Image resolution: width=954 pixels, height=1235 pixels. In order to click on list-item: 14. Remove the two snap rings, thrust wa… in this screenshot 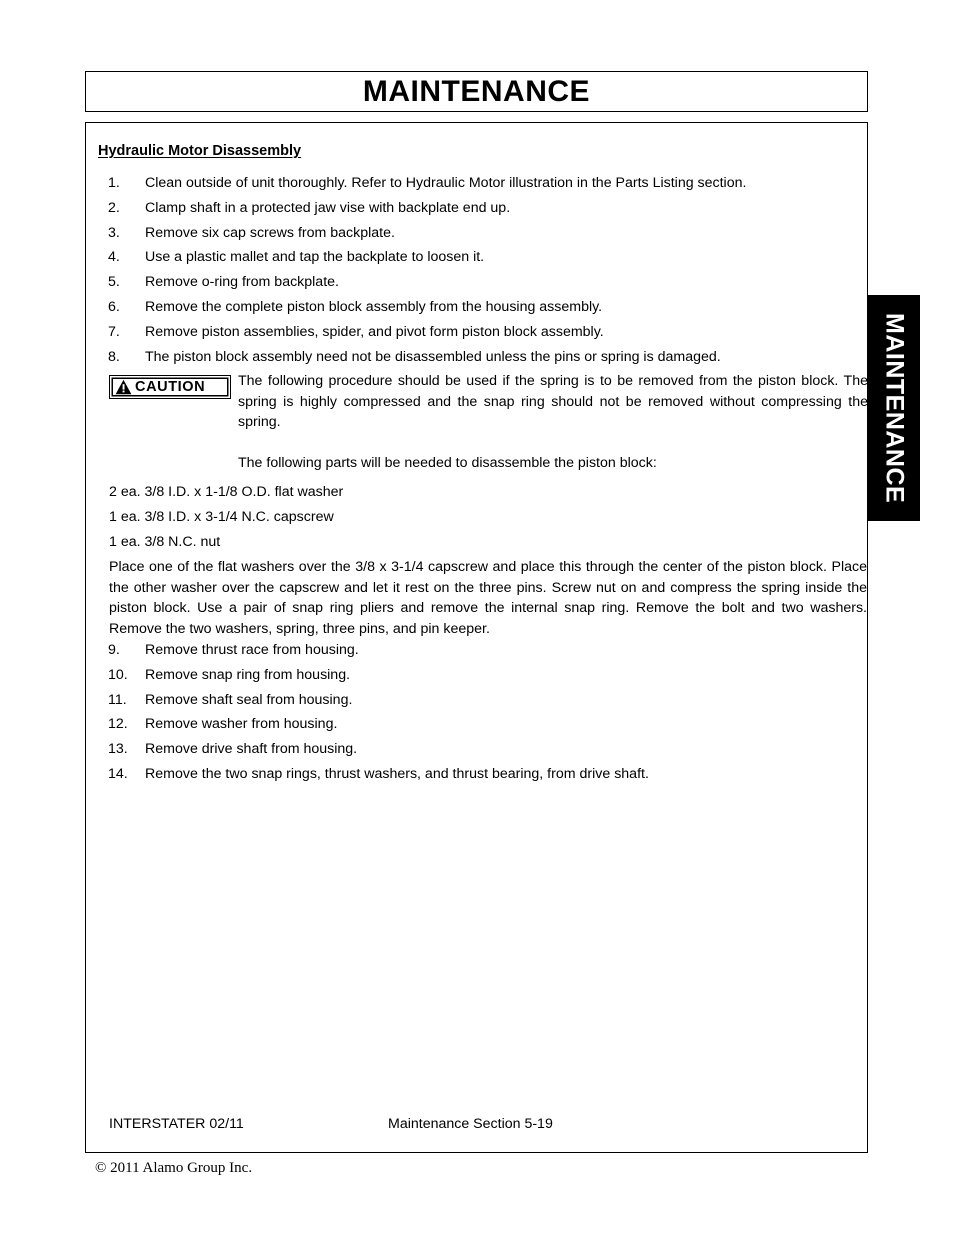, I will do `click(477, 774)`.